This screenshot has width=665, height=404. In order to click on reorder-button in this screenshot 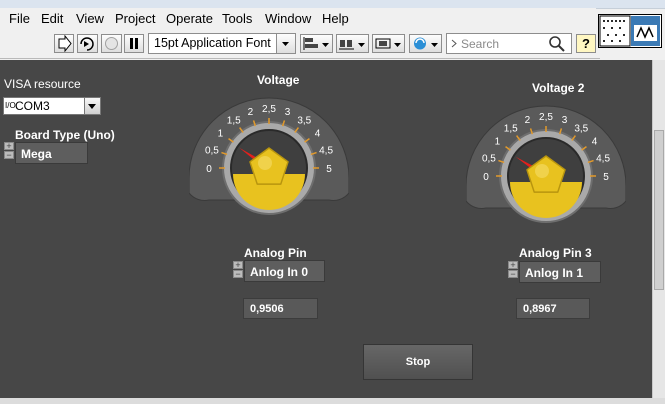, I will do `click(425, 43)`.